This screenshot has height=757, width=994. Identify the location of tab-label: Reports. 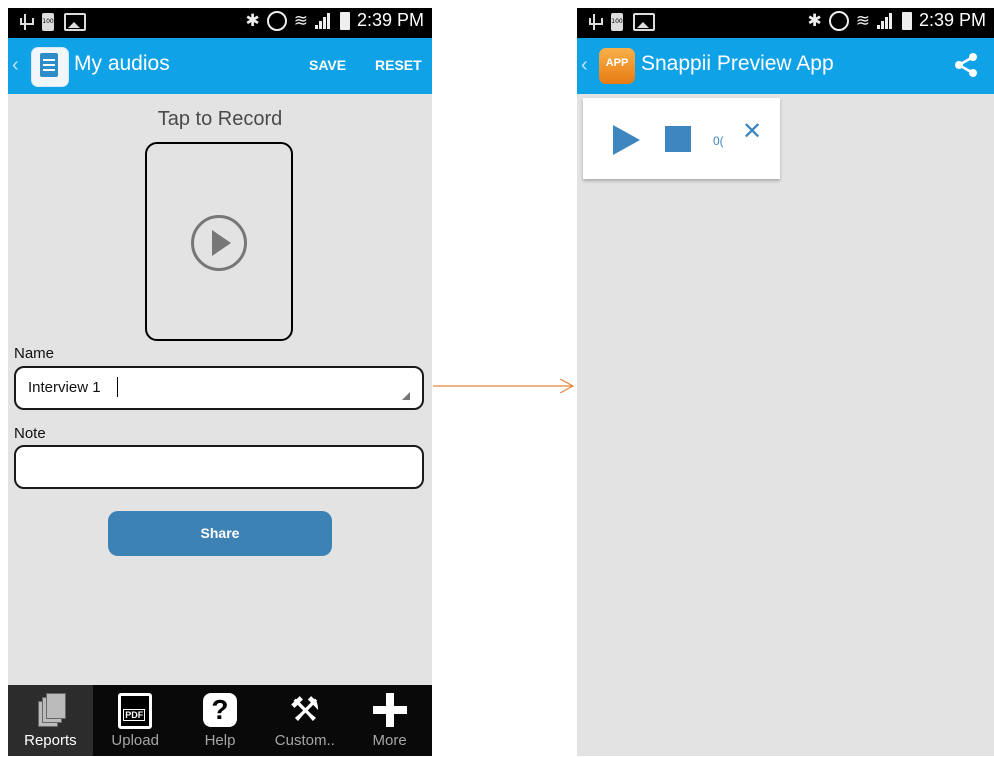
(50, 740).